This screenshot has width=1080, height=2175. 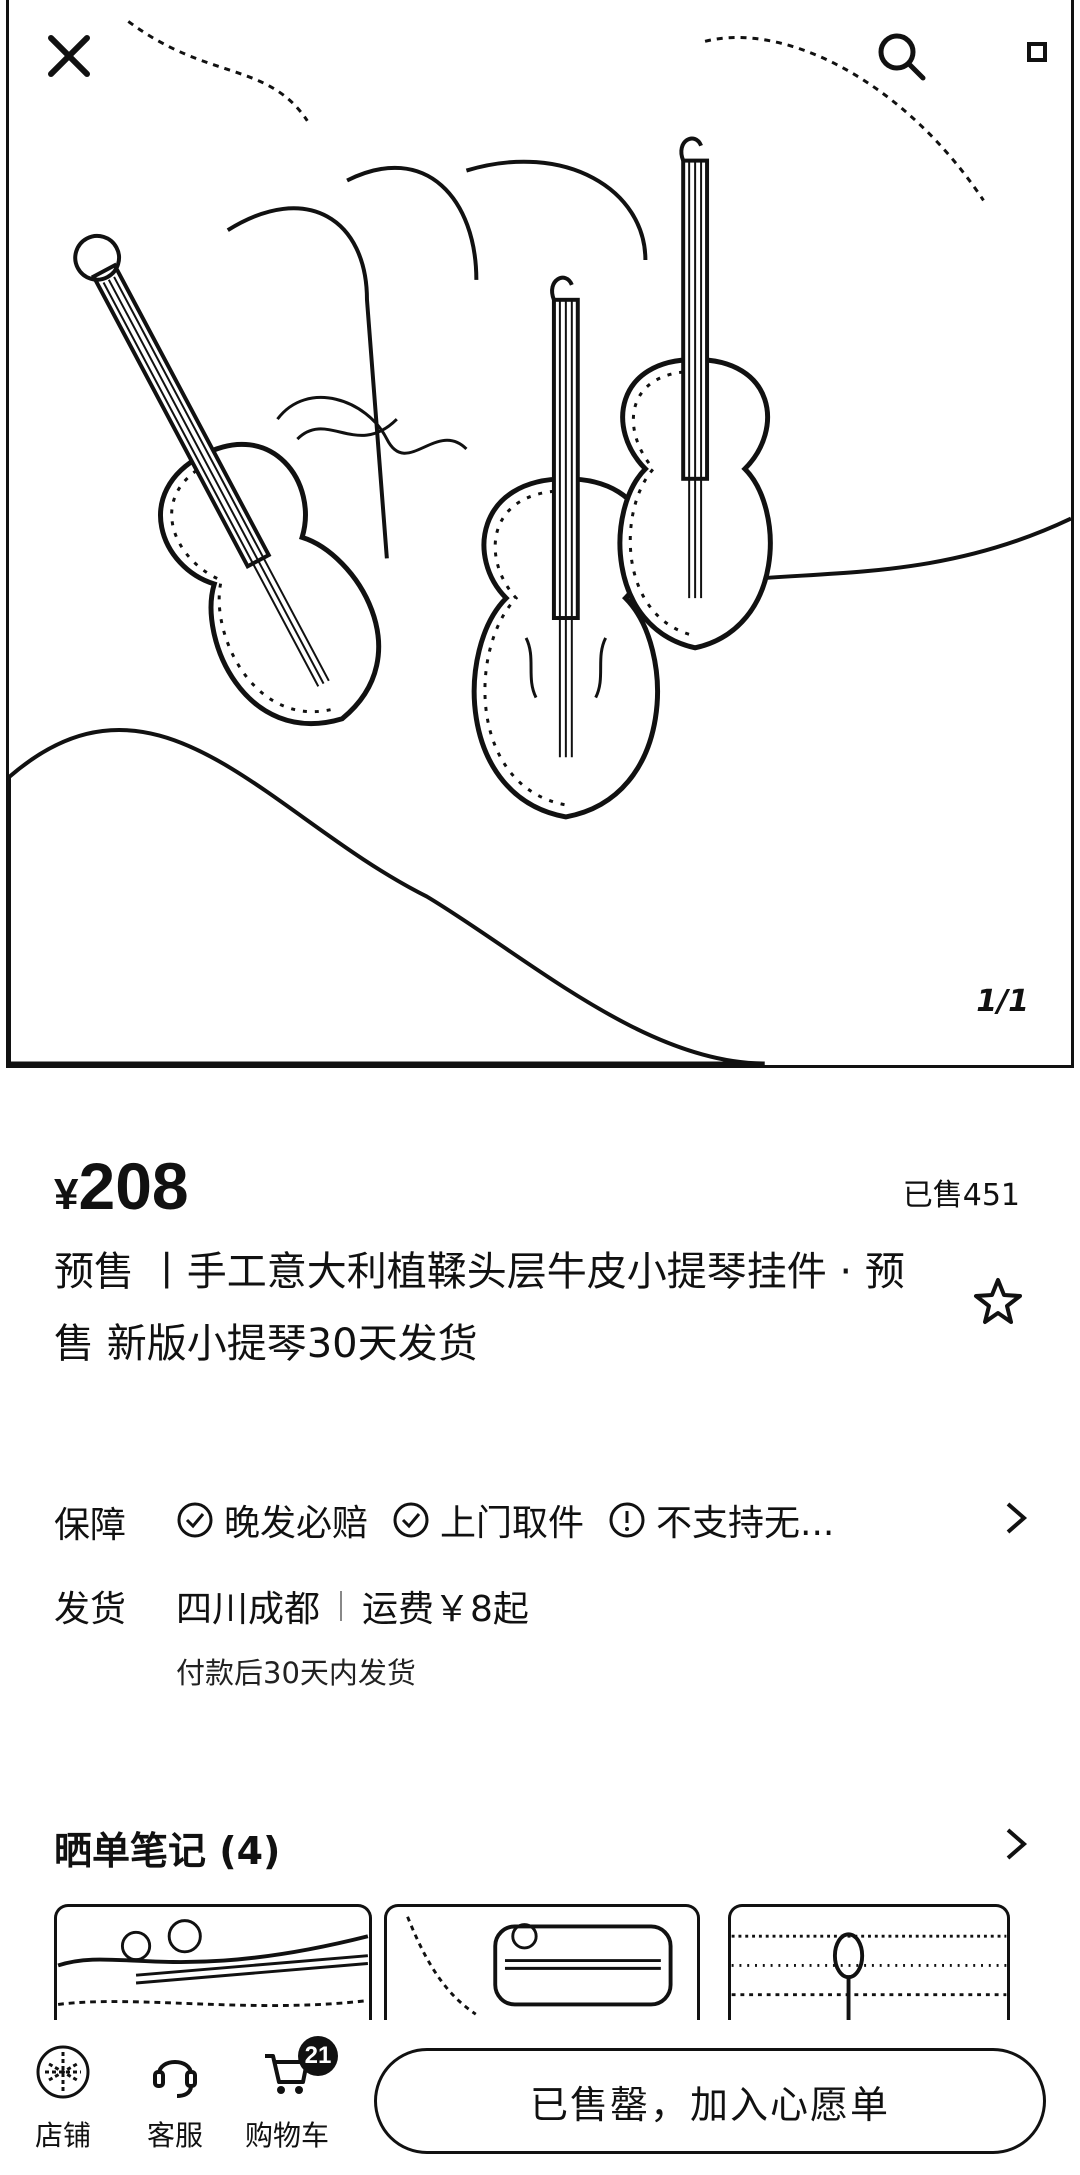 I want to click on star-icon, so click(x=998, y=1301).